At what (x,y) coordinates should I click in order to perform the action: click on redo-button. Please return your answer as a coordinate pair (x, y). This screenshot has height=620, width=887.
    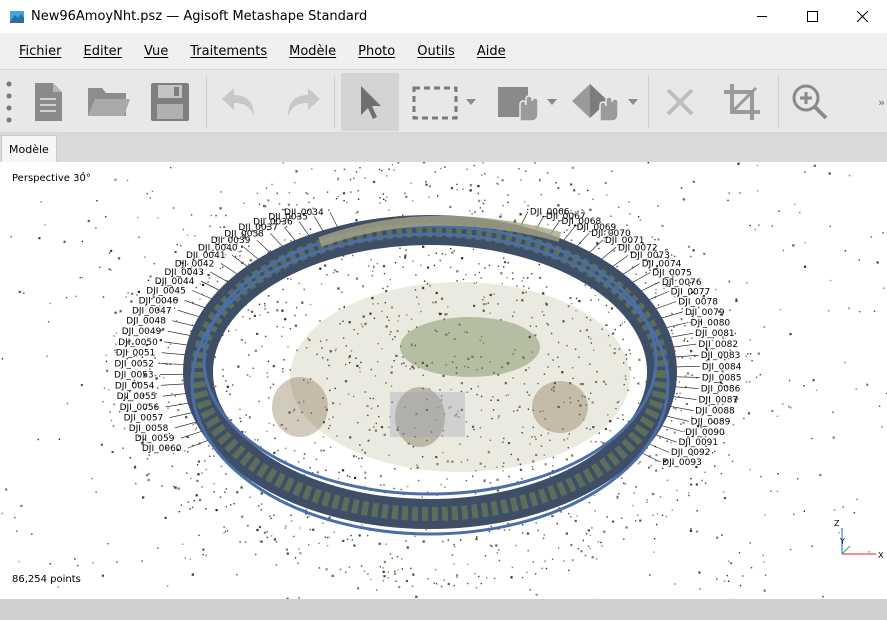
    Looking at the image, I should click on (302, 102).